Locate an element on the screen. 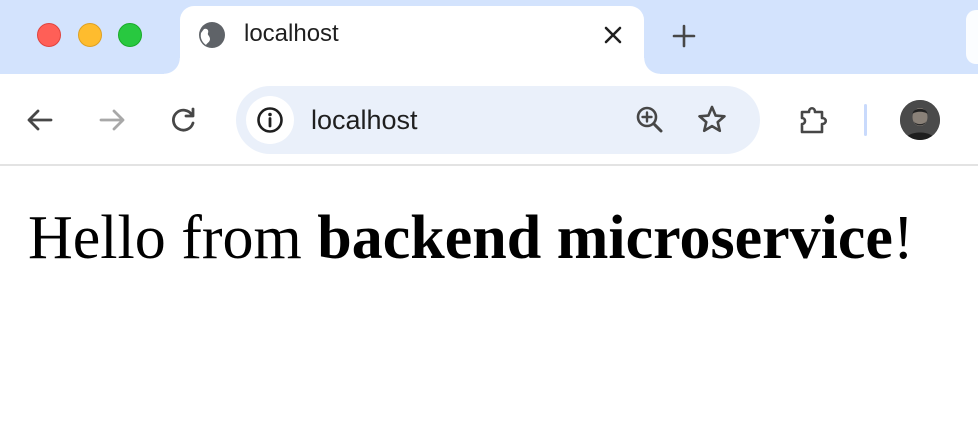 The image size is (978, 436). zoom-in-icon is located at coordinates (650, 120).